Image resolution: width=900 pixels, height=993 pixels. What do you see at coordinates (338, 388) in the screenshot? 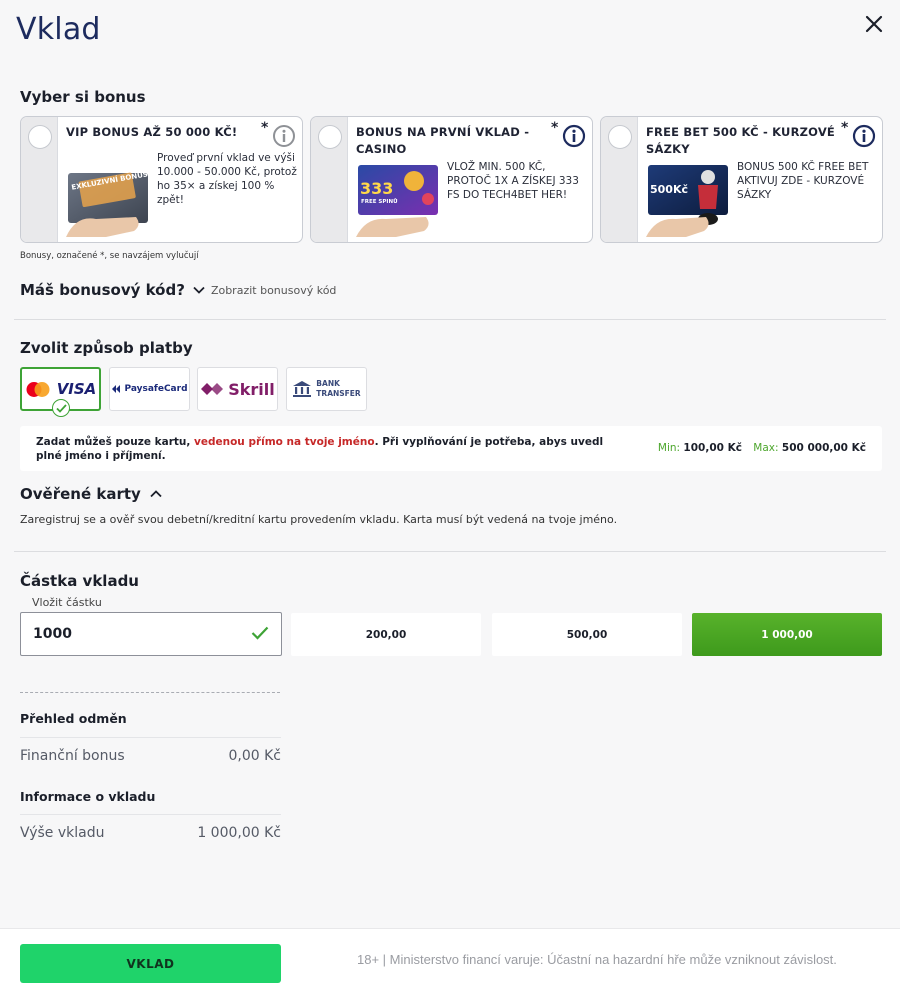
I see `bank-transfer-label: BANK TRANSFER` at bounding box center [338, 388].